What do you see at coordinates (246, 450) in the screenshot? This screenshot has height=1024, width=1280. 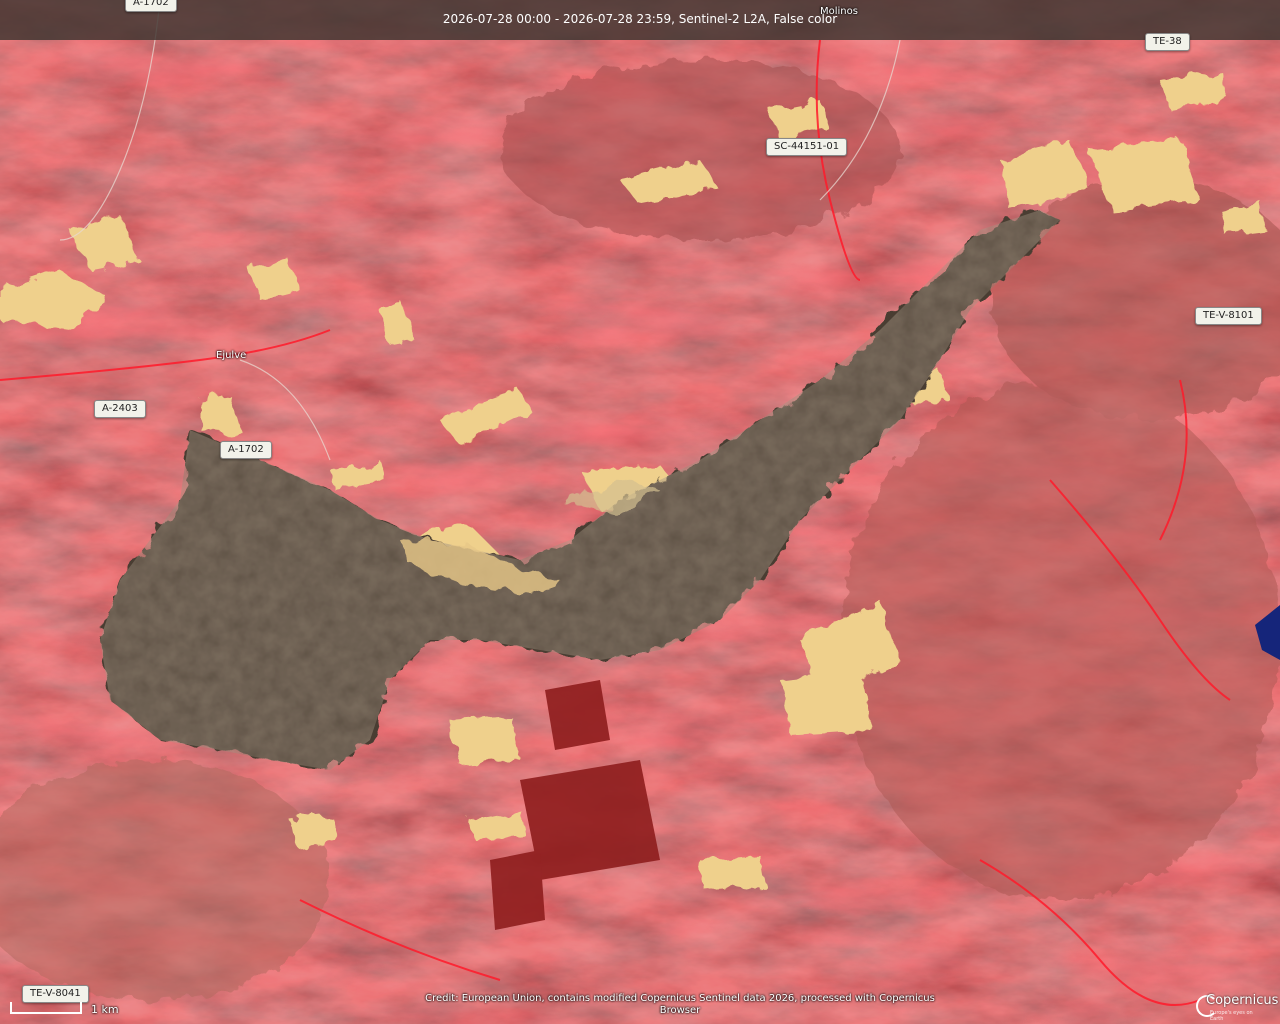 I see `road-label-a1702: A-1702` at bounding box center [246, 450].